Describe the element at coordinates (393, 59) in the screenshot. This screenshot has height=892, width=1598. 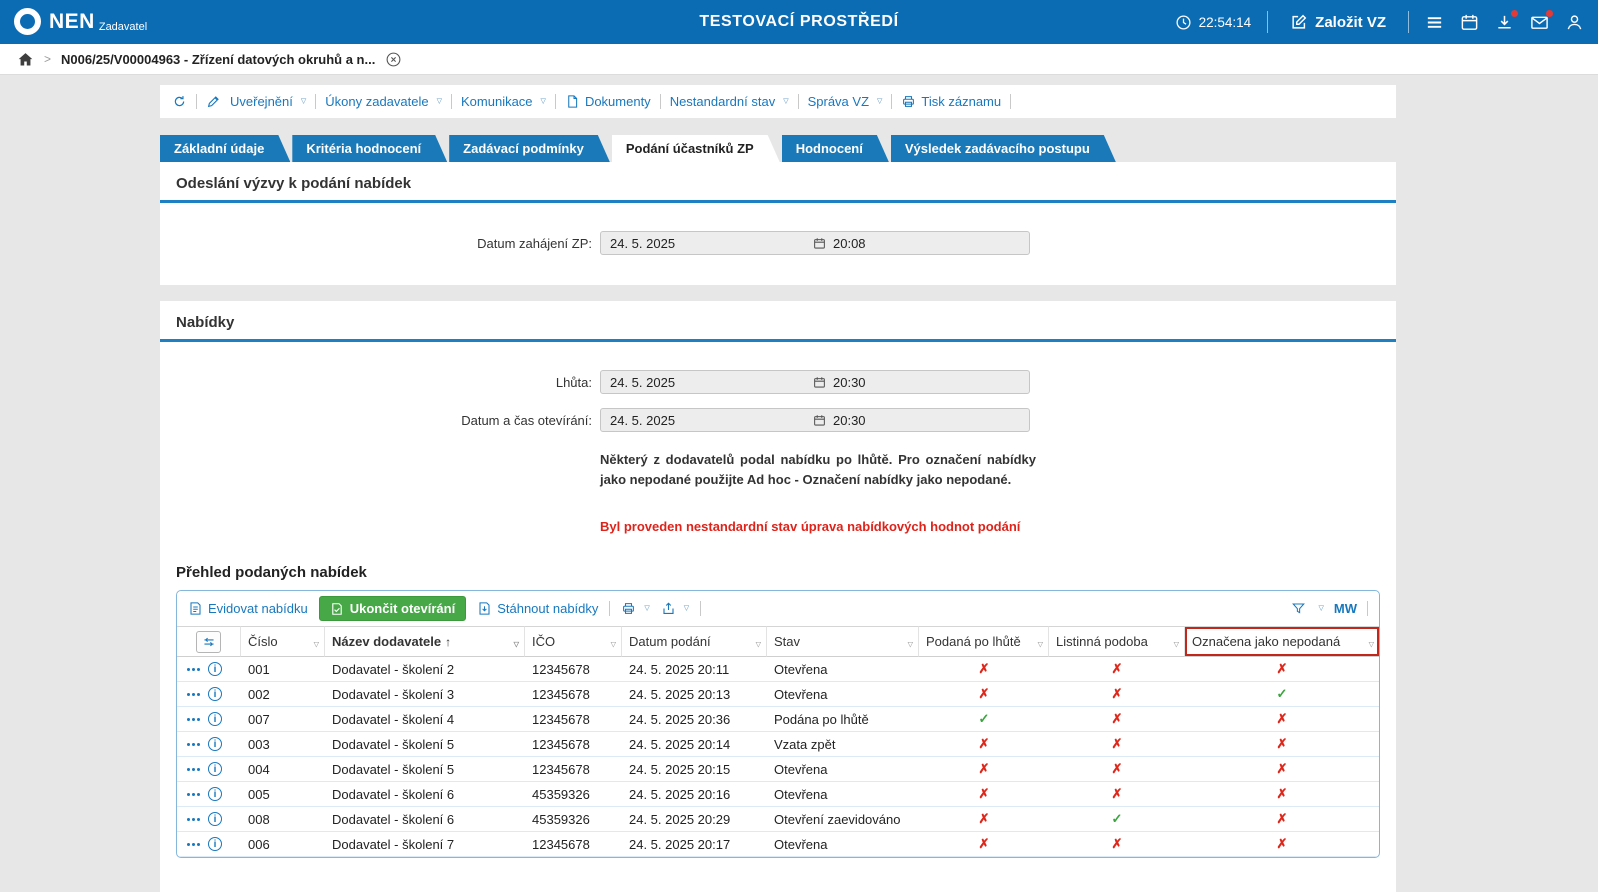
I see `close-record-button` at that location.